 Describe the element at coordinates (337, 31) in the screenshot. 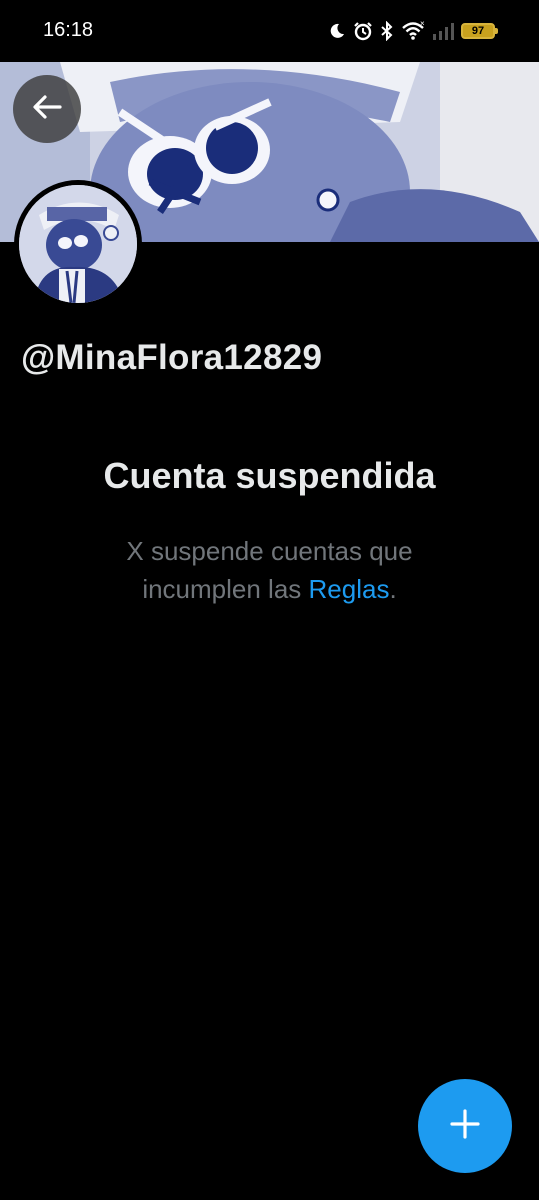

I see `moon-icon` at that location.